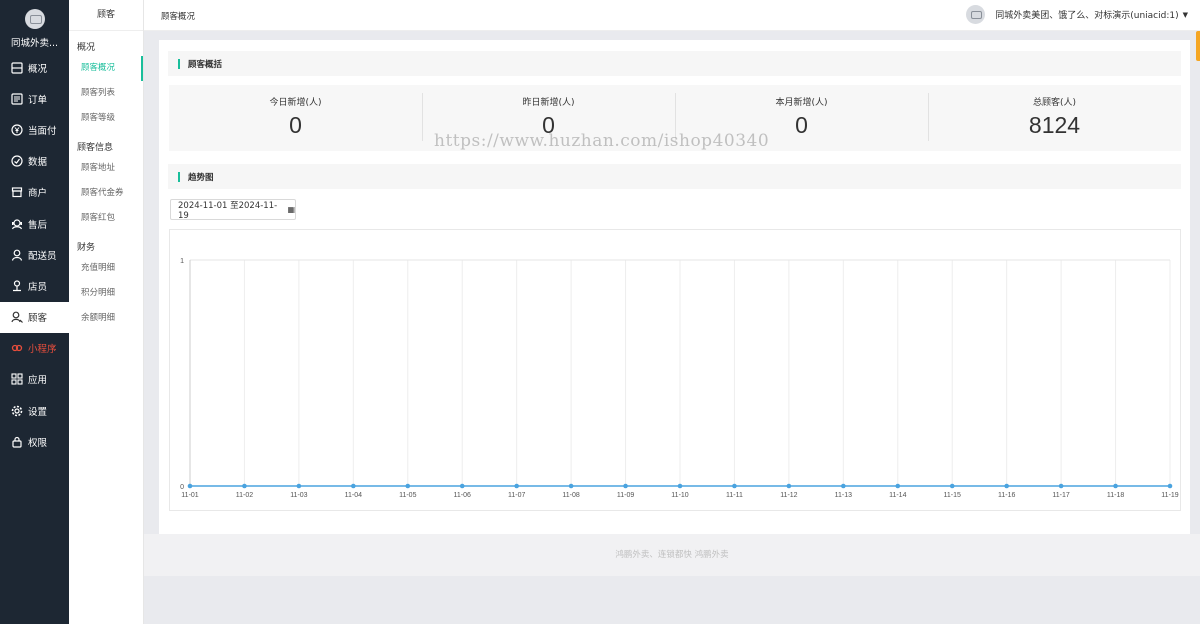  What do you see at coordinates (17, 130) in the screenshot?
I see `yen-icon` at bounding box center [17, 130].